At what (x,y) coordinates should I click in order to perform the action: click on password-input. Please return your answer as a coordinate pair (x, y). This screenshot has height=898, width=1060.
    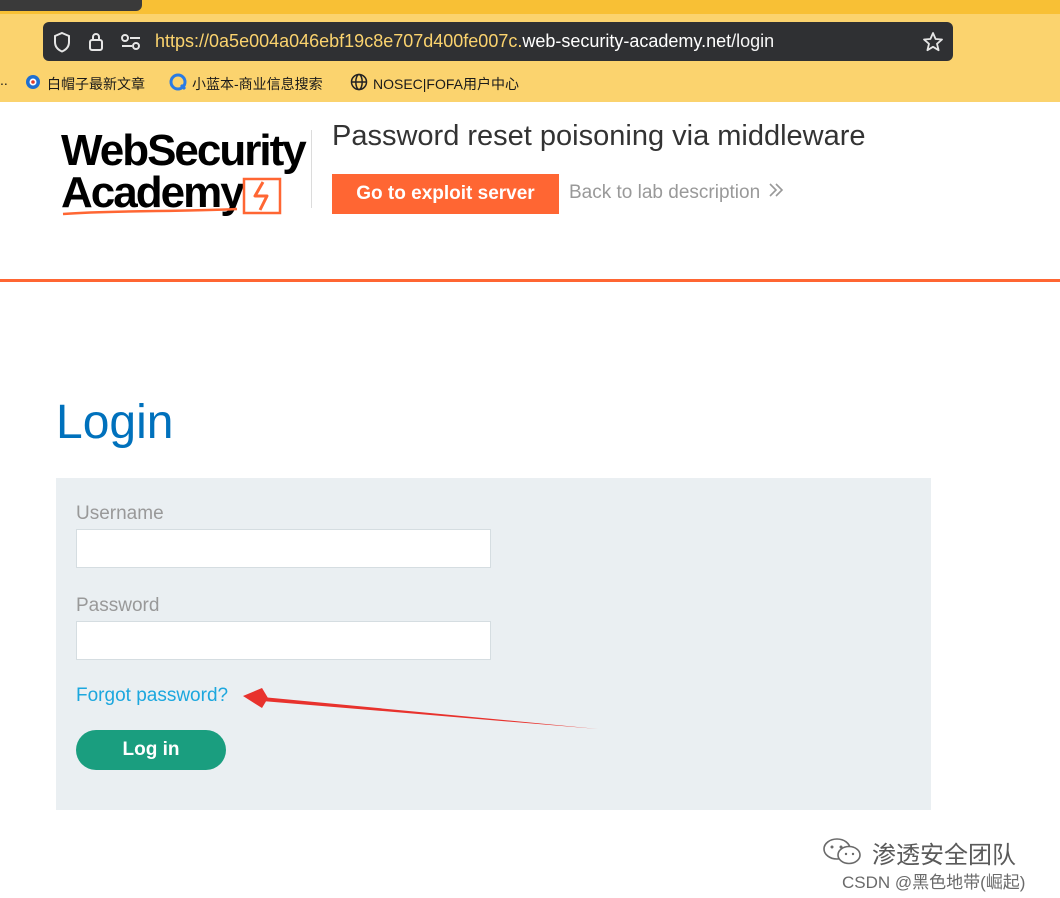
    Looking at the image, I should click on (283, 640).